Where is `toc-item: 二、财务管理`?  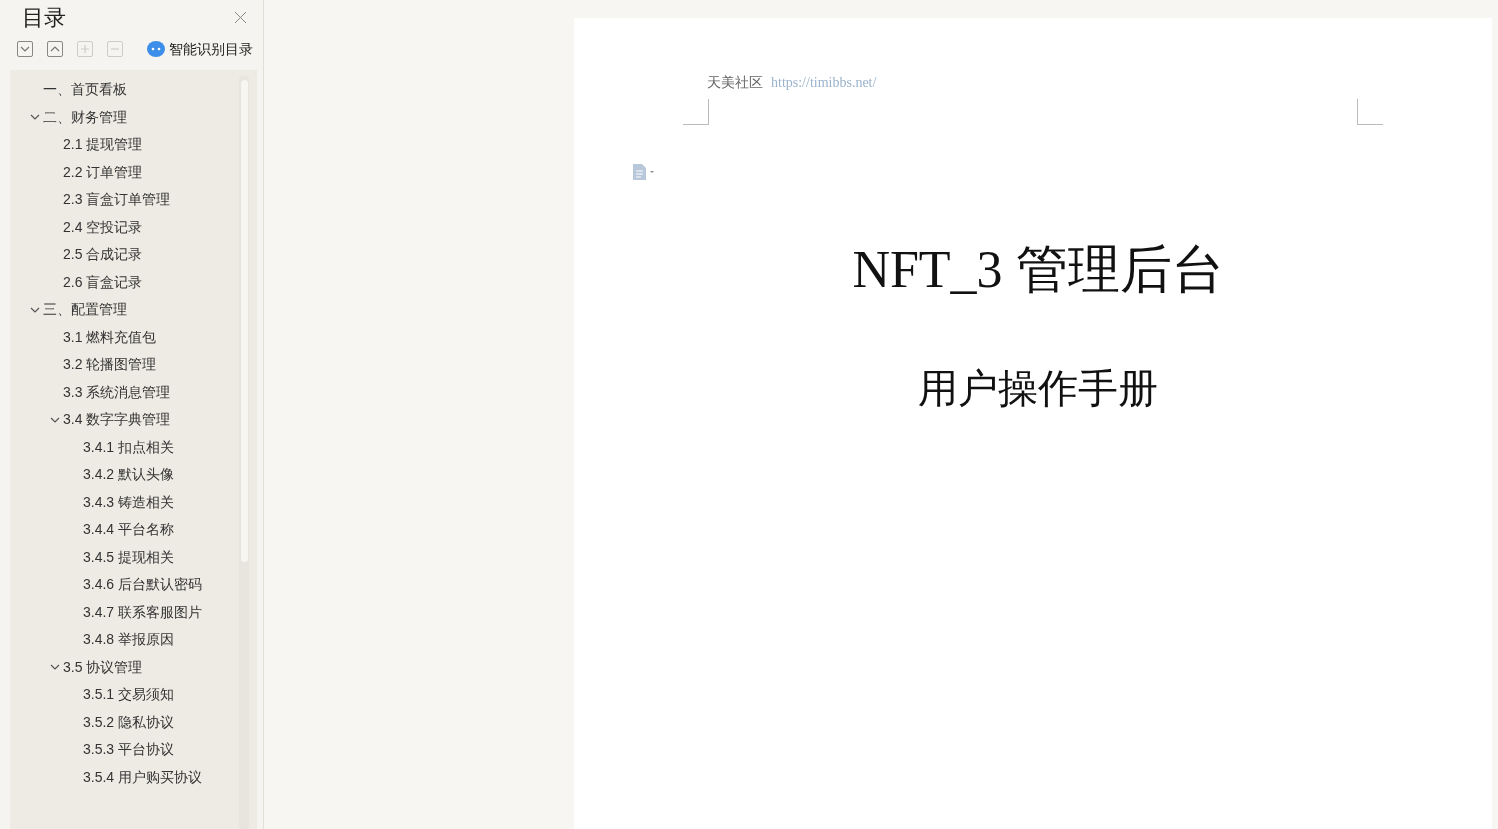 toc-item: 二、财务管理 is located at coordinates (85, 117).